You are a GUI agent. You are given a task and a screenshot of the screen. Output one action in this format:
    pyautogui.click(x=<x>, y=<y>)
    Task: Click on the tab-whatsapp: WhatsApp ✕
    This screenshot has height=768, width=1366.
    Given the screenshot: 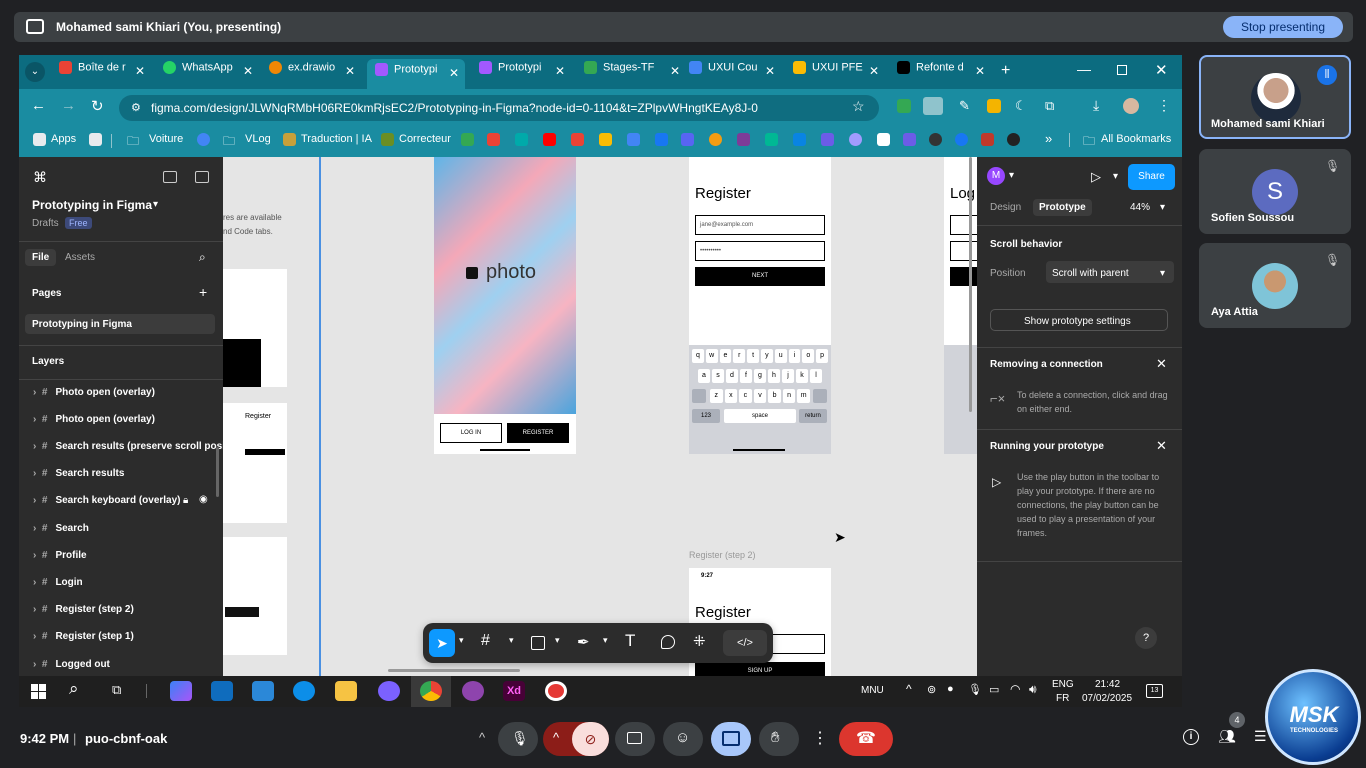 What is the action you would take?
    pyautogui.click(x=208, y=72)
    